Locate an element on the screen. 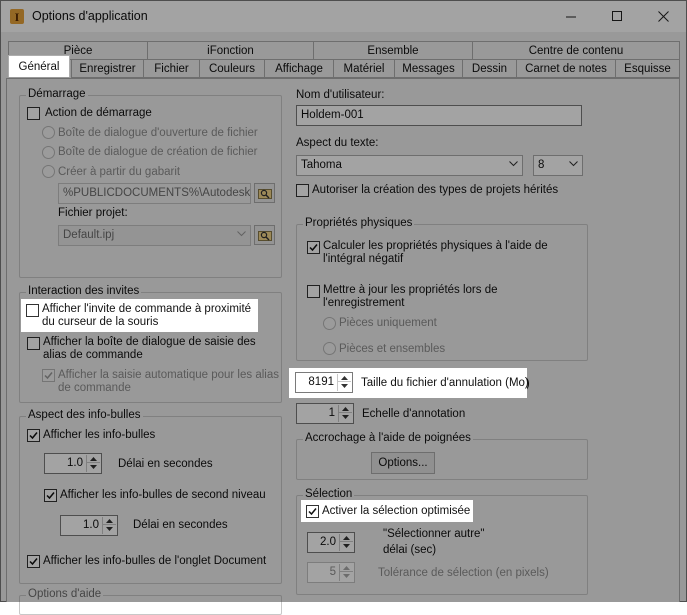  tooltip-delay-spinner: 1.0 is located at coordinates (73, 463).